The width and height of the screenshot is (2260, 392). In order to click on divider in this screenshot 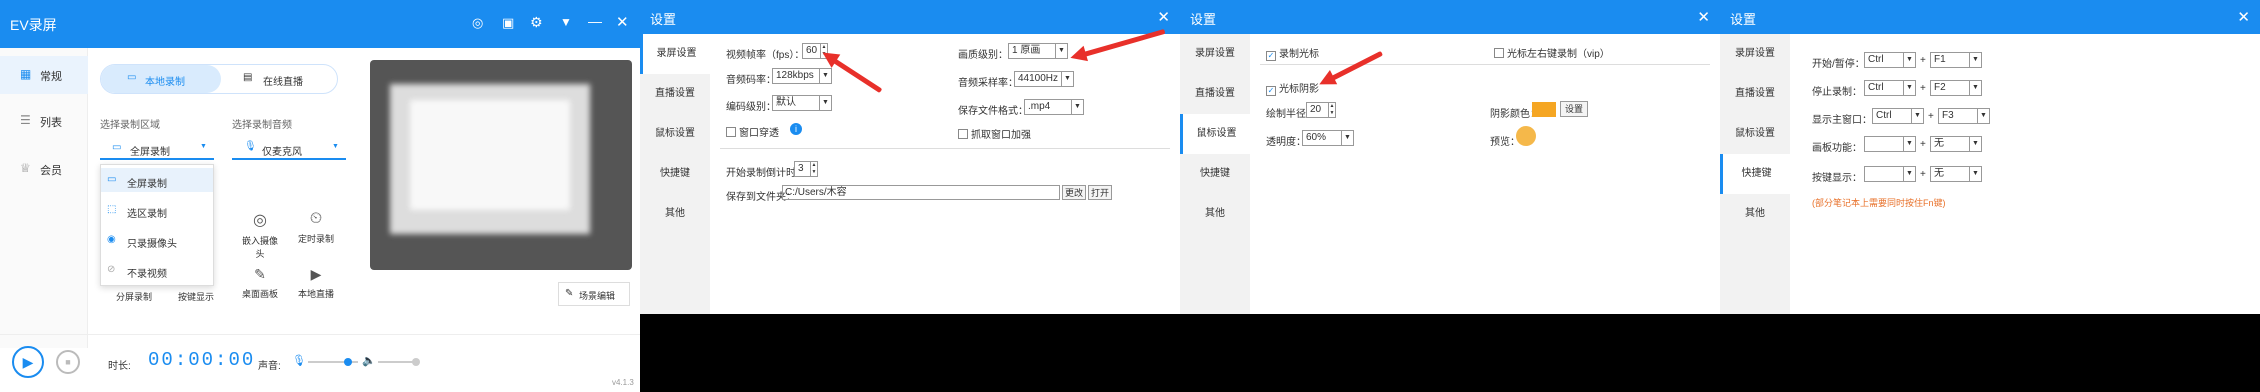, I will do `click(1485, 64)`.